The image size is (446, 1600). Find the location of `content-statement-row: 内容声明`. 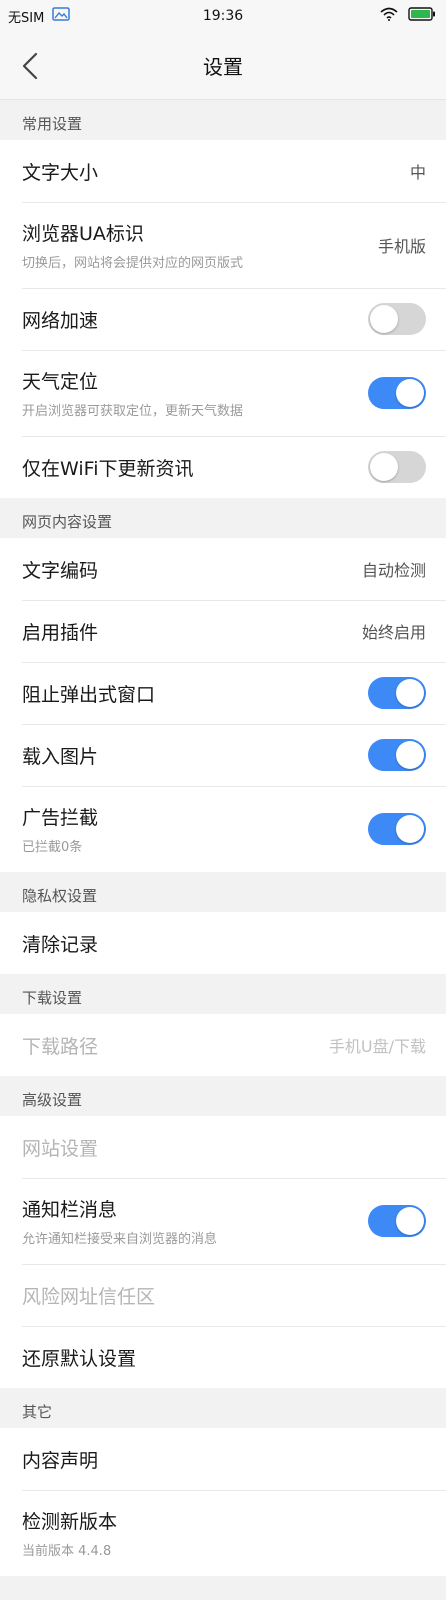

content-statement-row: 内容声明 is located at coordinates (223, 1459).